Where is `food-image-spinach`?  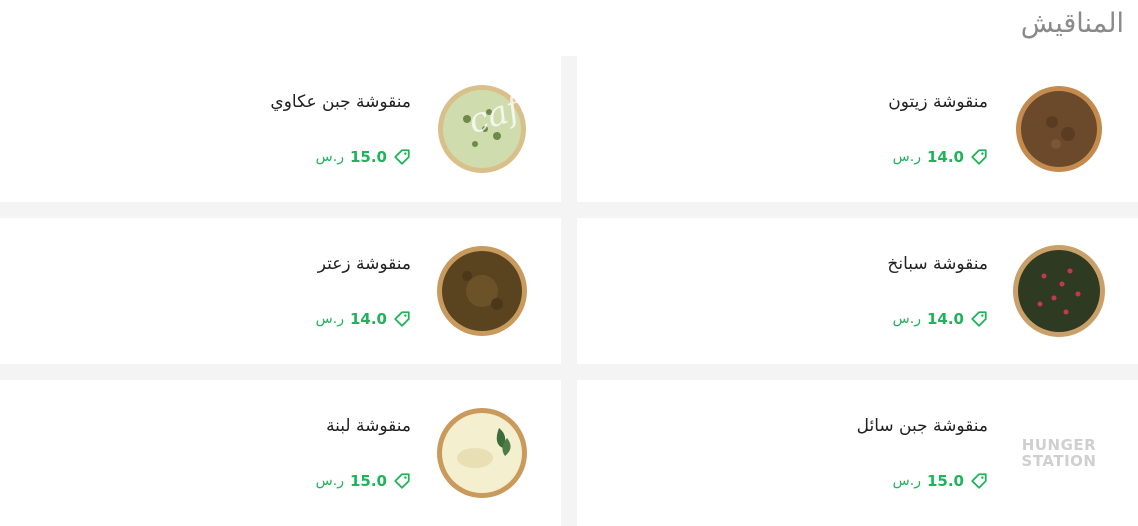 food-image-spinach is located at coordinates (1059, 291).